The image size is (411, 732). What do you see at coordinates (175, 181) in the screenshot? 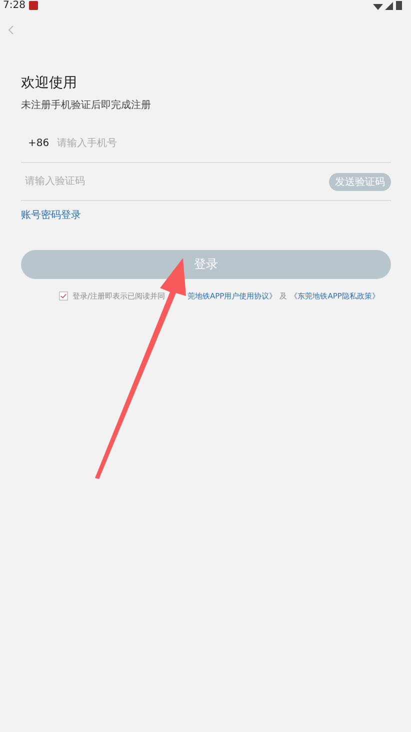
I see `code-input: 请输入验证码` at bounding box center [175, 181].